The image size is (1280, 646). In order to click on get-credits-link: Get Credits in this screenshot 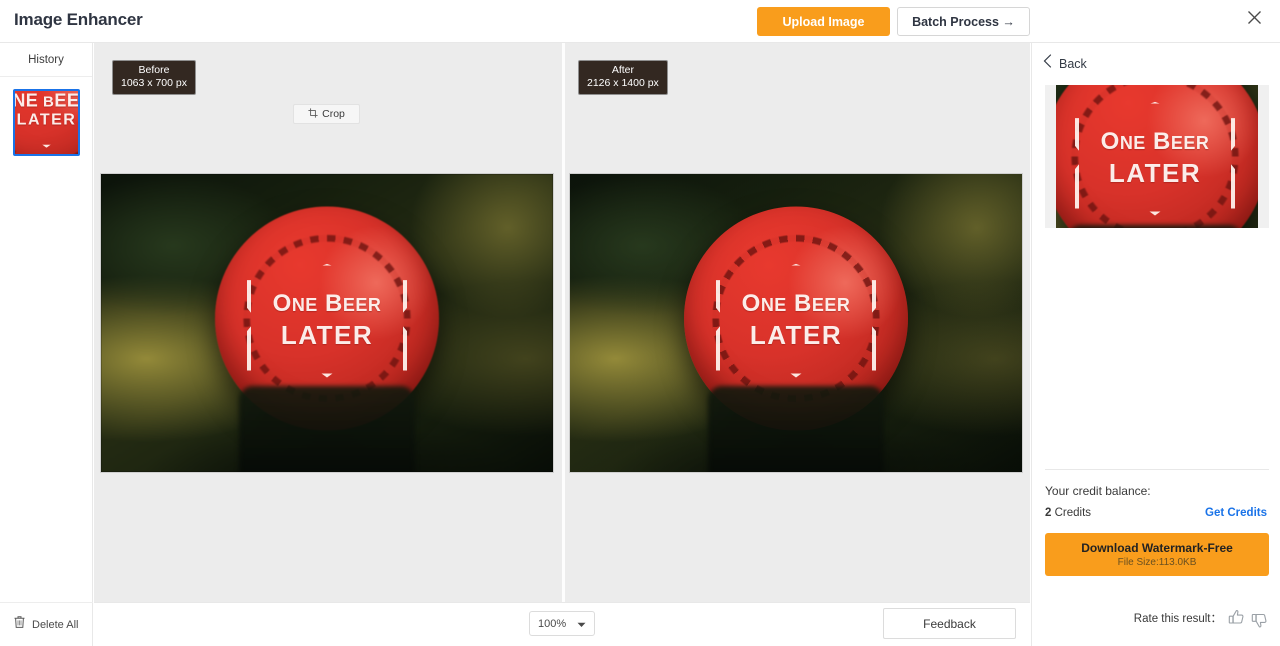, I will do `click(1236, 513)`.